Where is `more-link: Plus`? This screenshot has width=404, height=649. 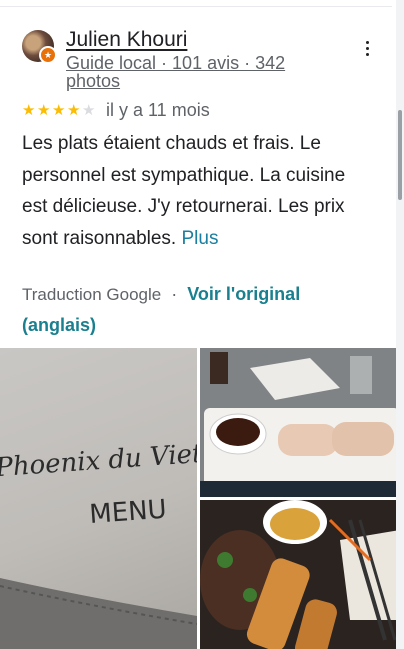 more-link: Plus is located at coordinates (200, 238).